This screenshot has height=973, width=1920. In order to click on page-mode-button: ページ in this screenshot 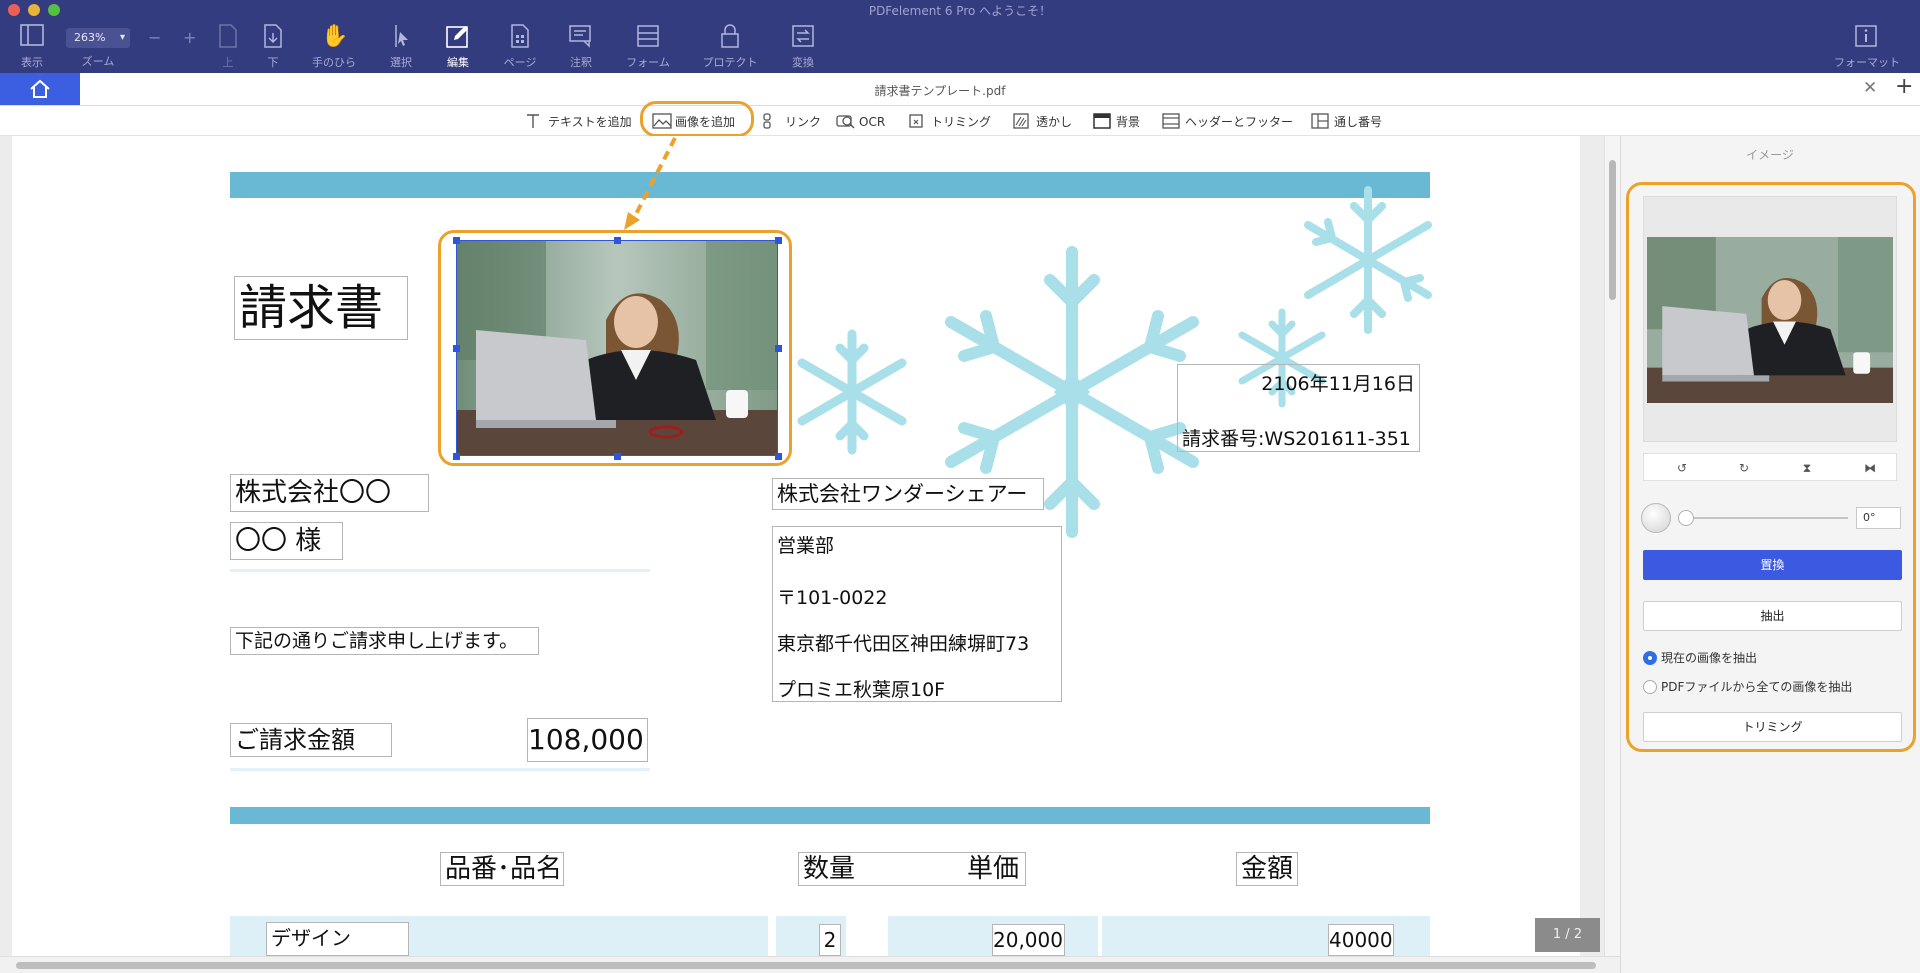, I will do `click(520, 47)`.